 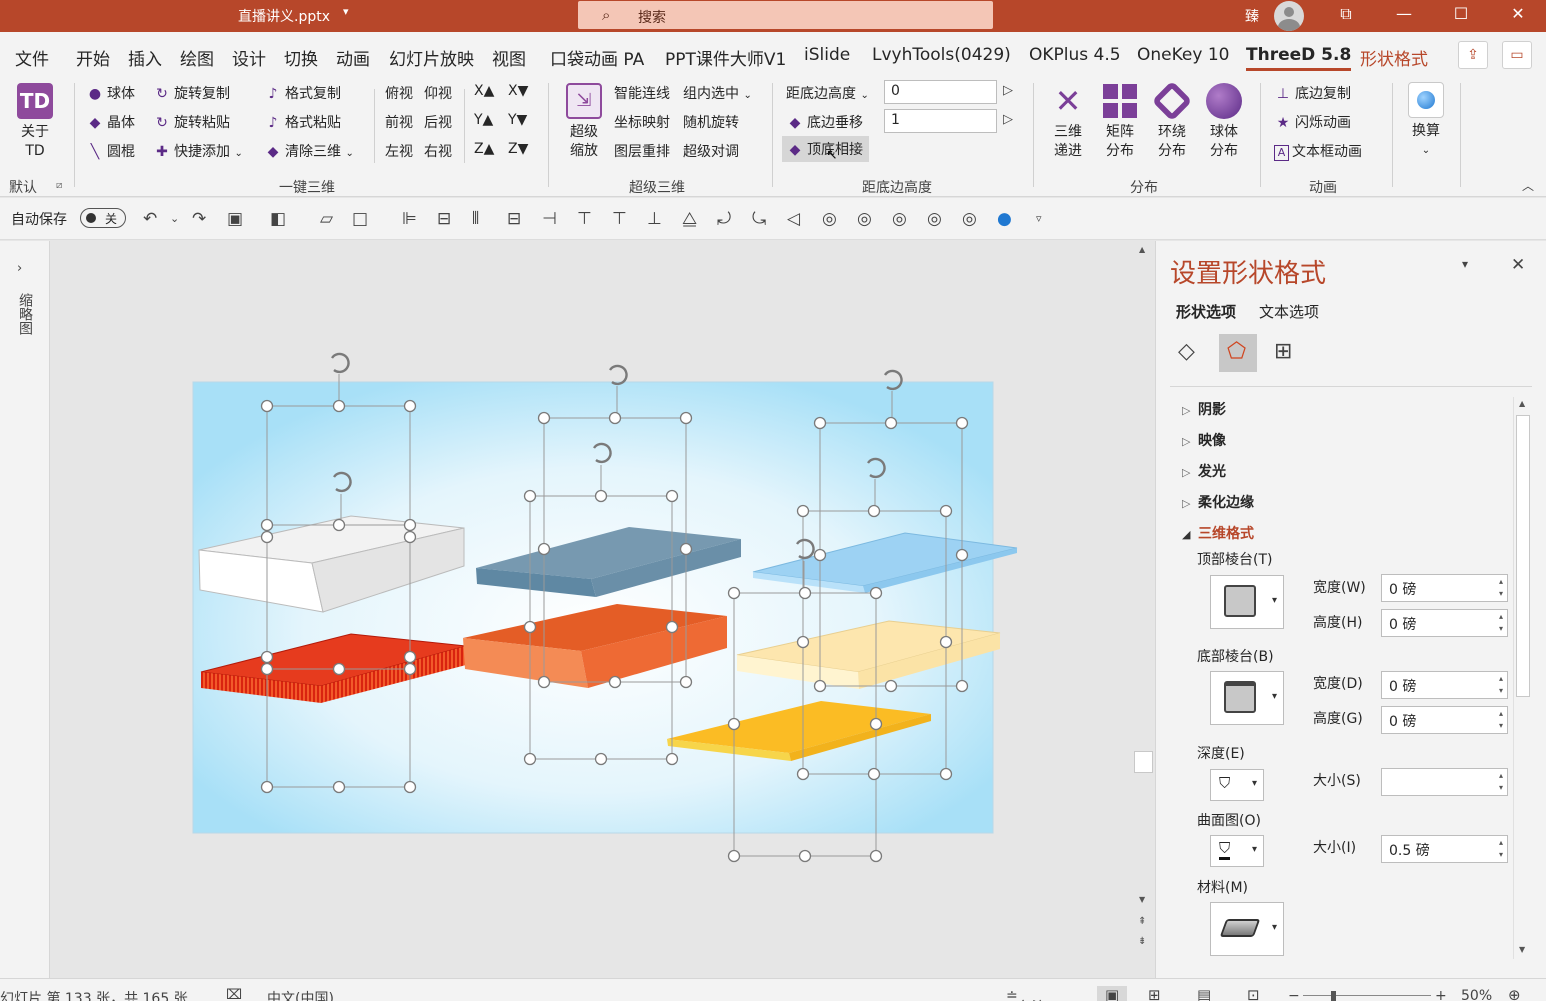 What do you see at coordinates (1444, 782) in the screenshot?
I see `depth-size-input: ▴ ▾` at bounding box center [1444, 782].